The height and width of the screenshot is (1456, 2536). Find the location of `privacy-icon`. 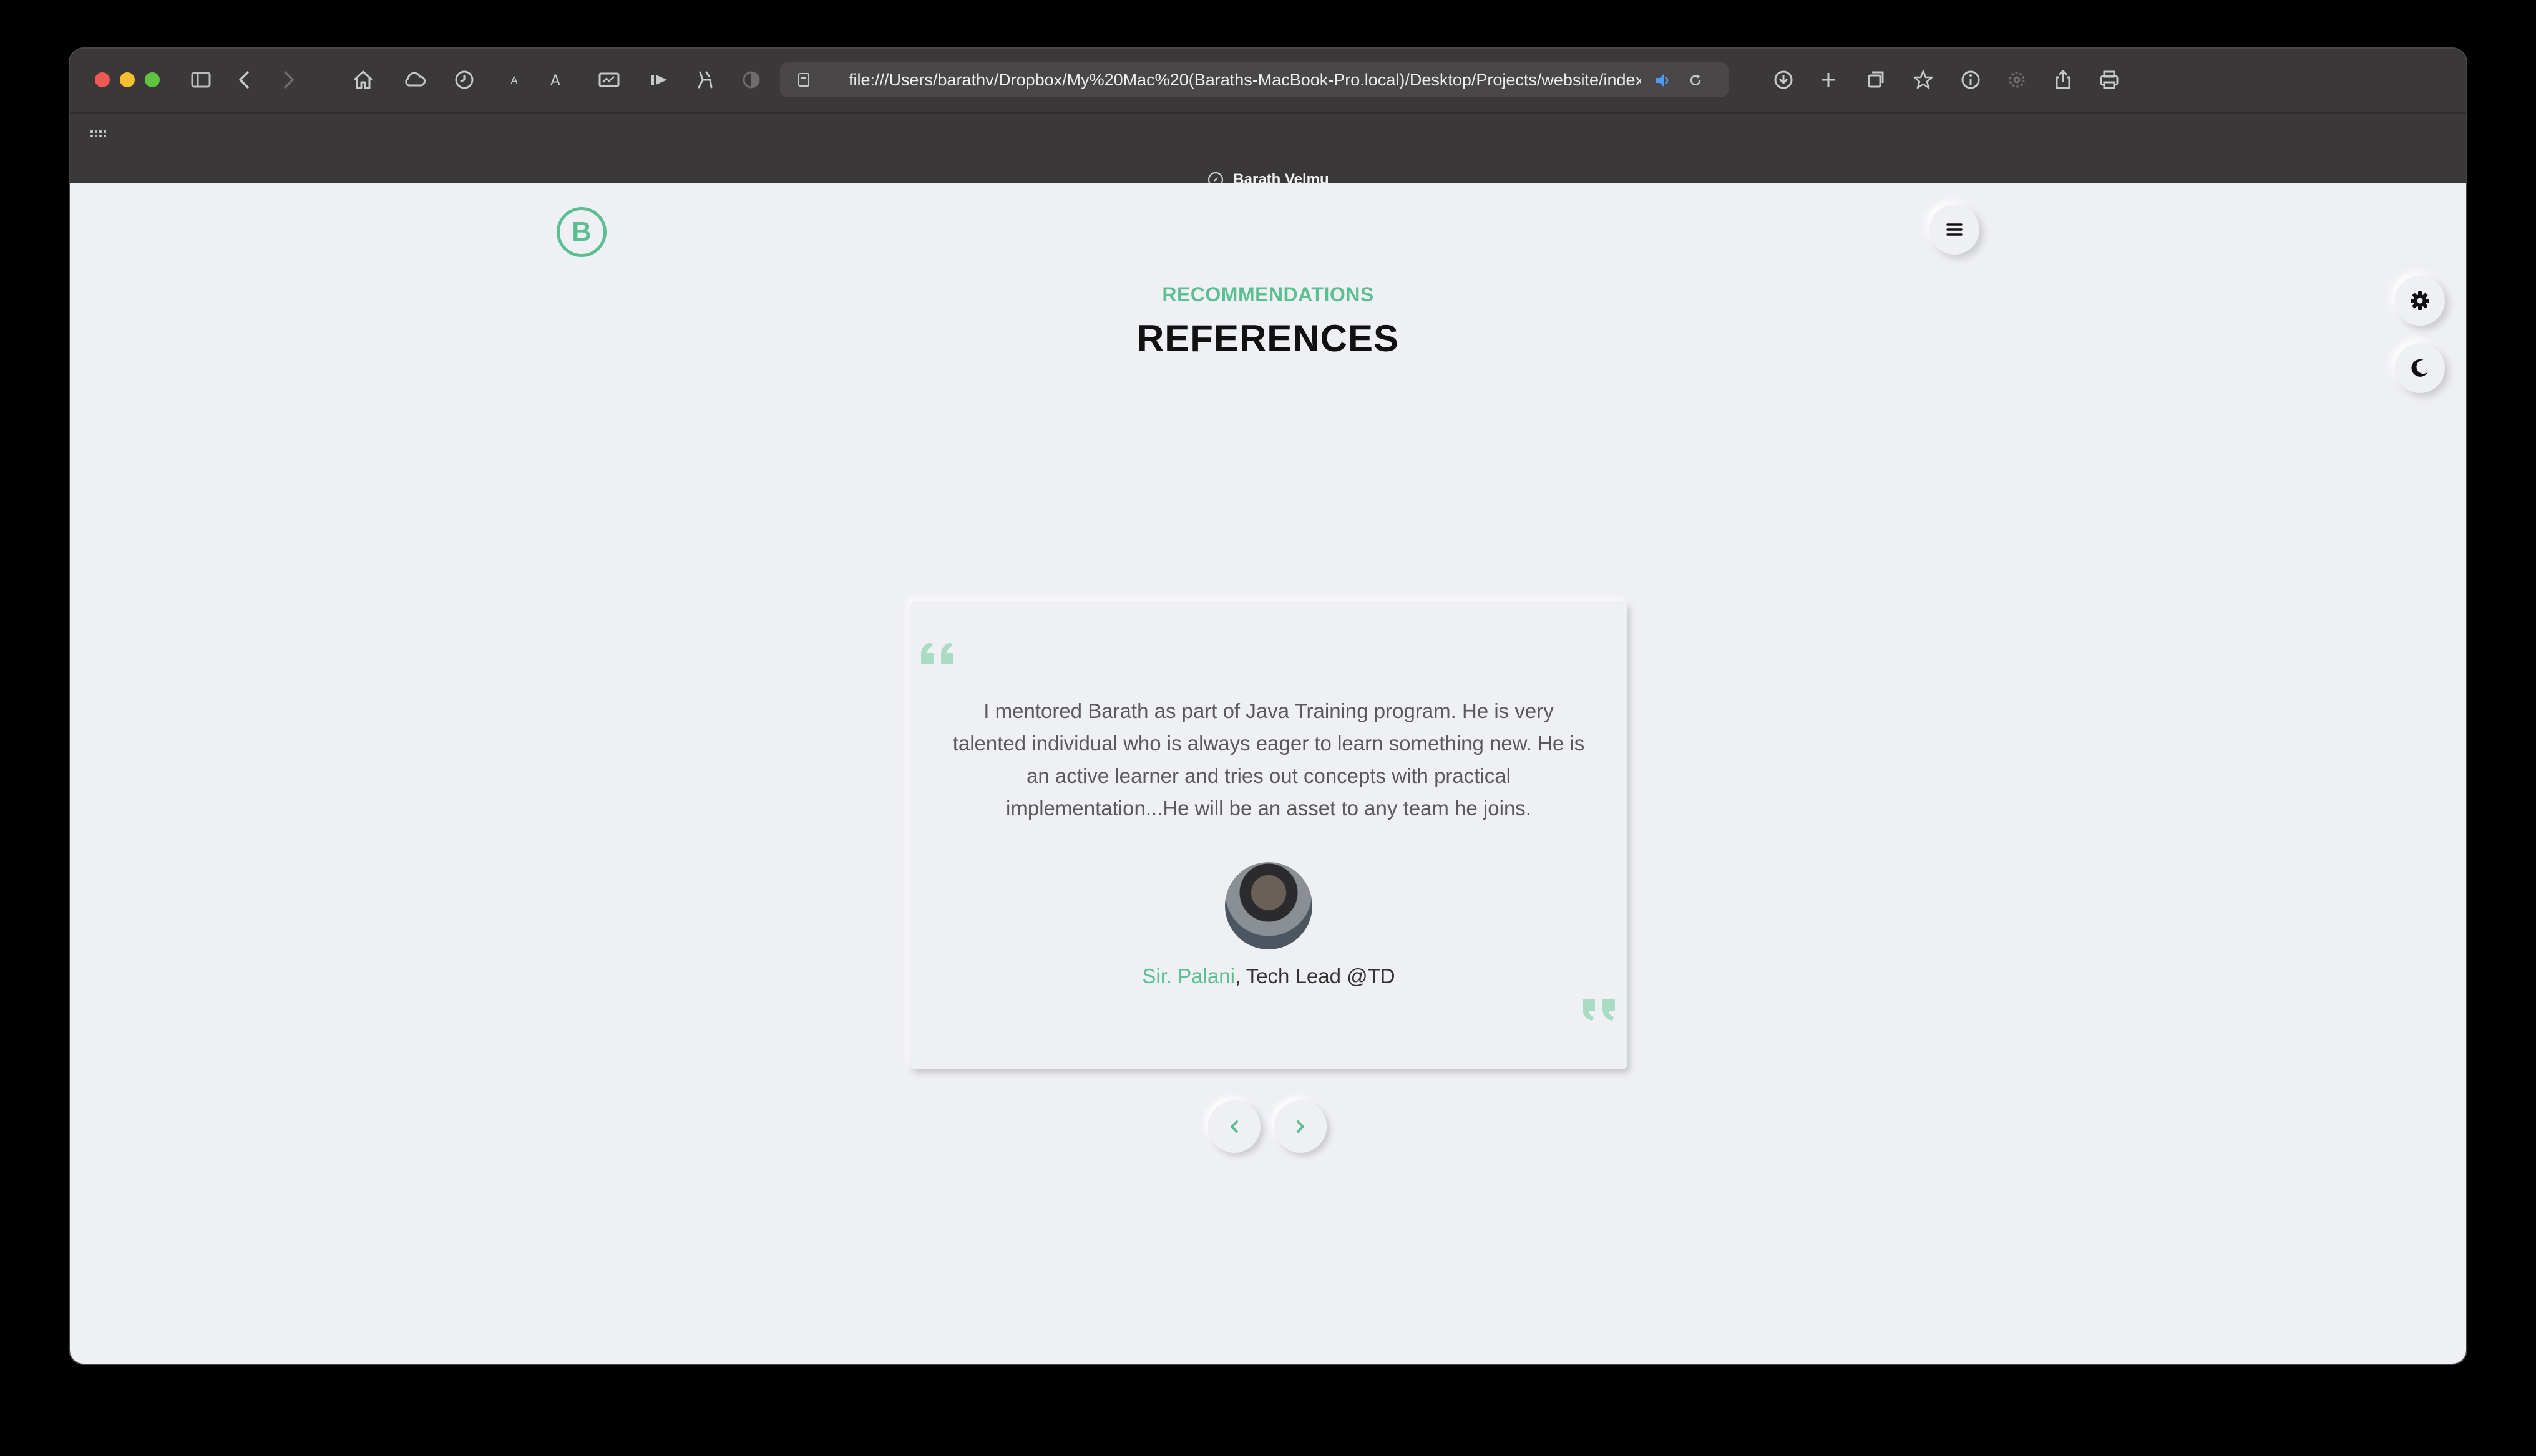

privacy-icon is located at coordinates (751, 80).